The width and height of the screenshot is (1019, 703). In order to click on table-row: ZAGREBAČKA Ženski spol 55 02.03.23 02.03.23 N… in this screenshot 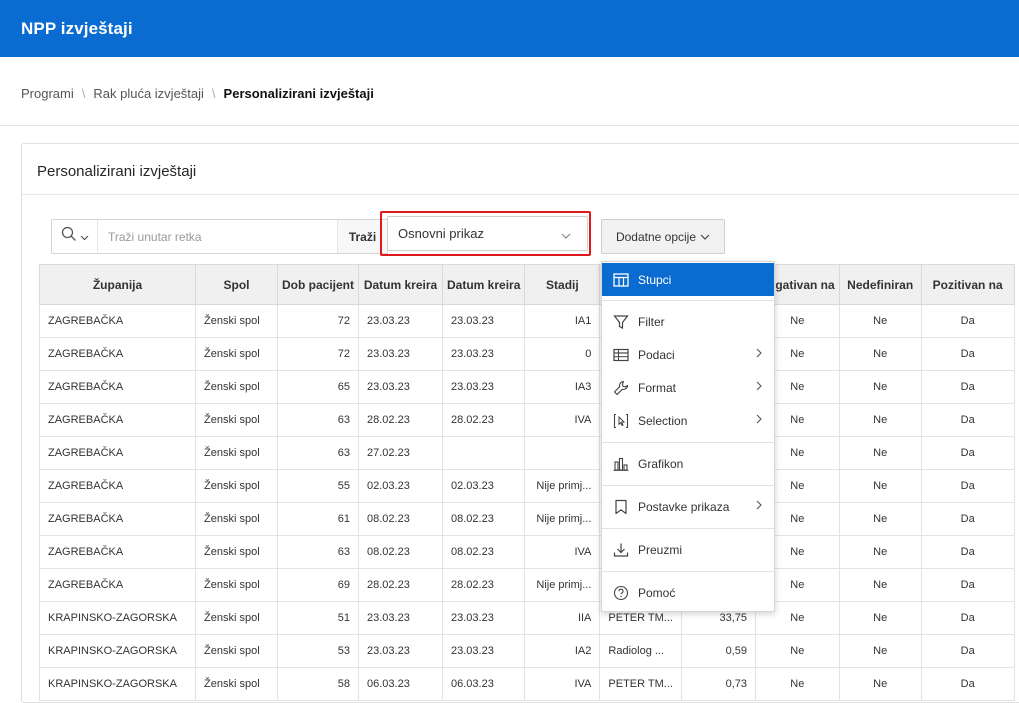, I will do `click(527, 486)`.